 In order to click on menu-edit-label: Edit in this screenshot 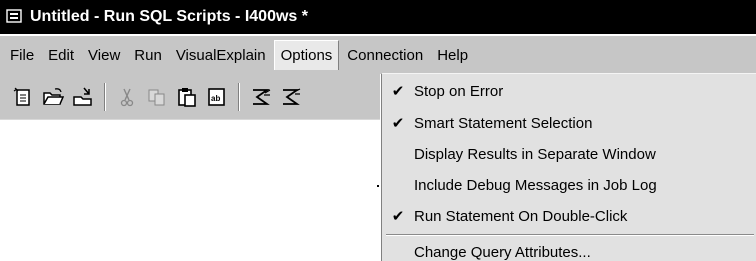, I will do `click(61, 55)`.